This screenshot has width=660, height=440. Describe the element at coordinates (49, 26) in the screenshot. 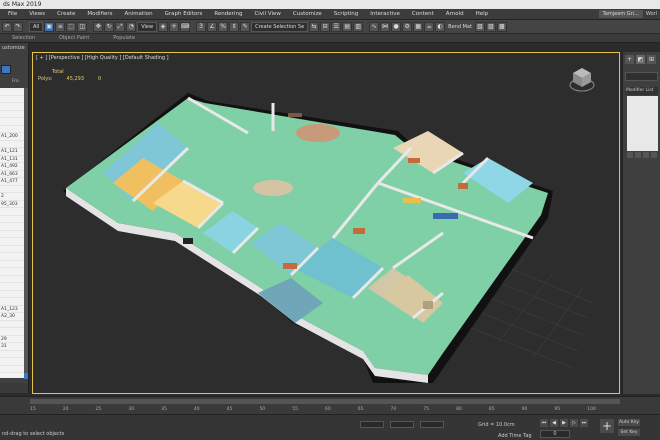

I see `select-object-icon: ▣` at that location.